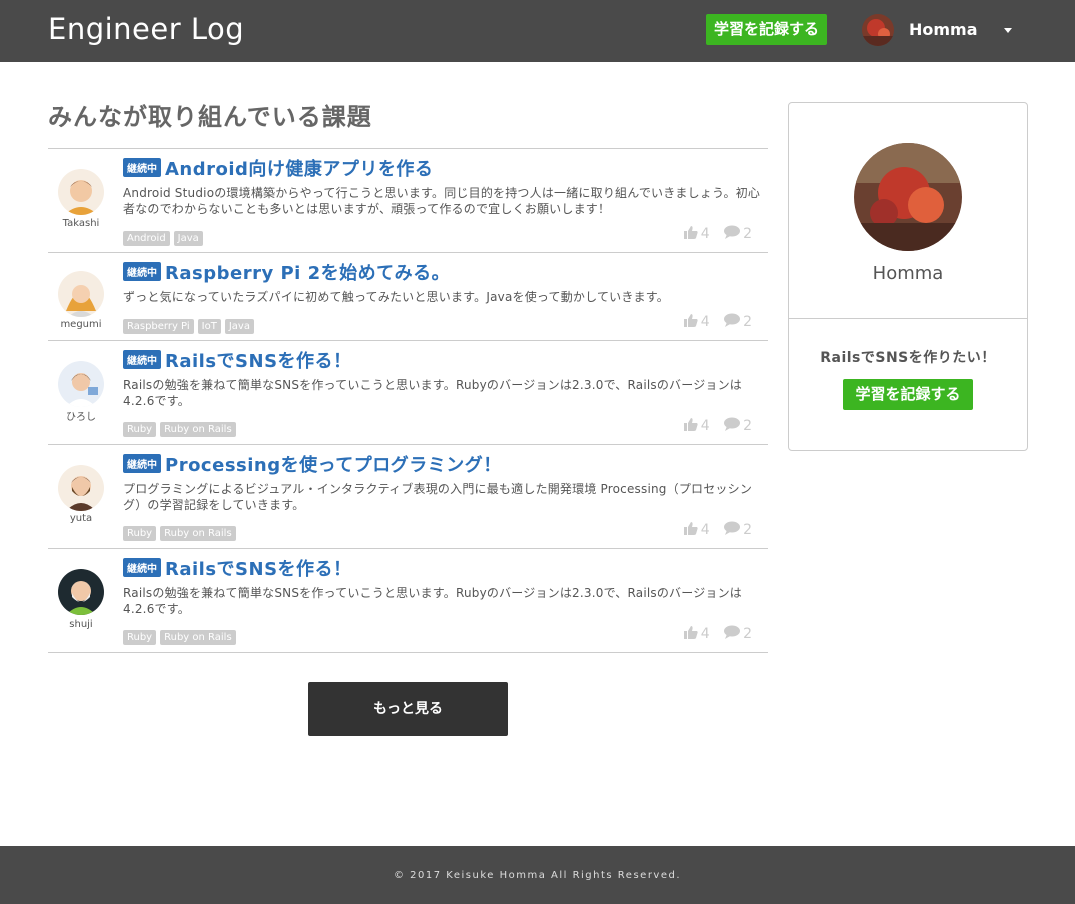 Image resolution: width=1075 pixels, height=904 pixels. What do you see at coordinates (307, 272) in the screenshot?
I see `item-title: Raspberry Pi 2を始めてみる。` at bounding box center [307, 272].